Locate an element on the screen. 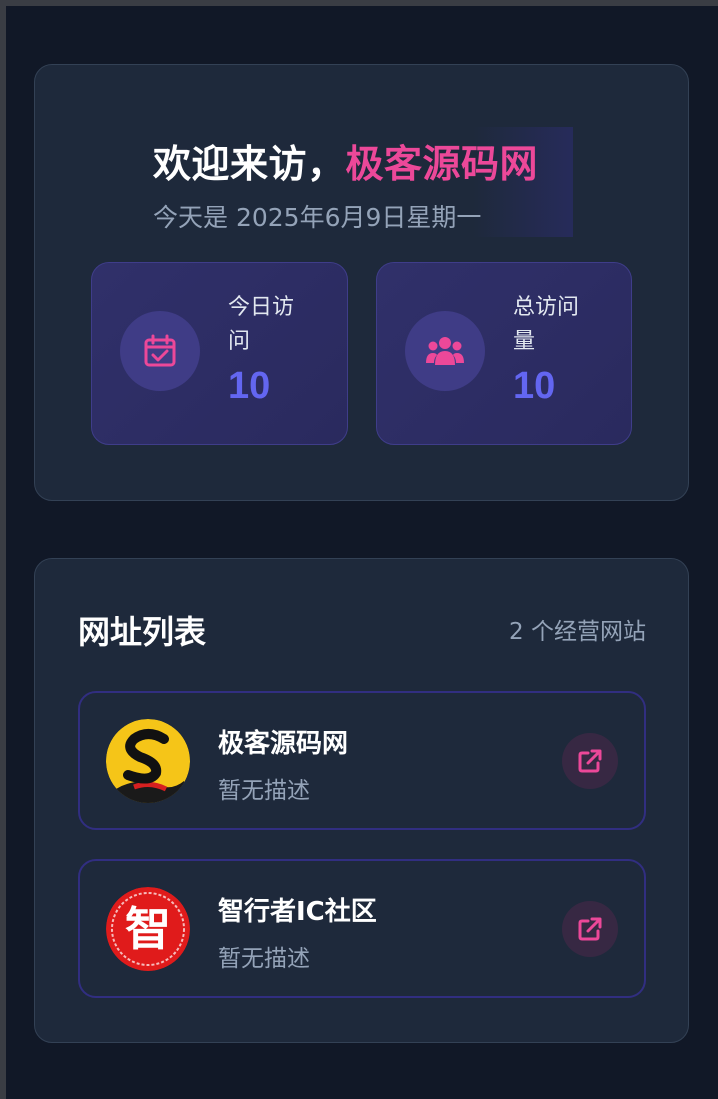 The height and width of the screenshot is (1099, 718). site-logo: 智 is located at coordinates (148, 929).